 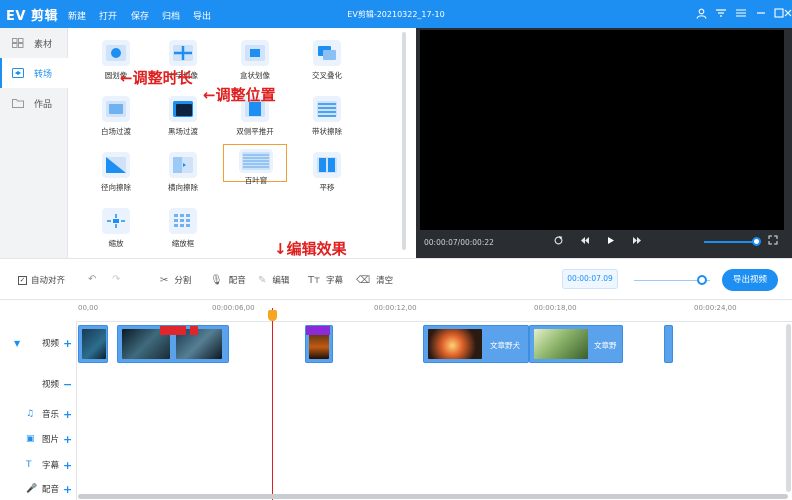 I want to click on video-clip: 文章野, so click(x=576, y=344).